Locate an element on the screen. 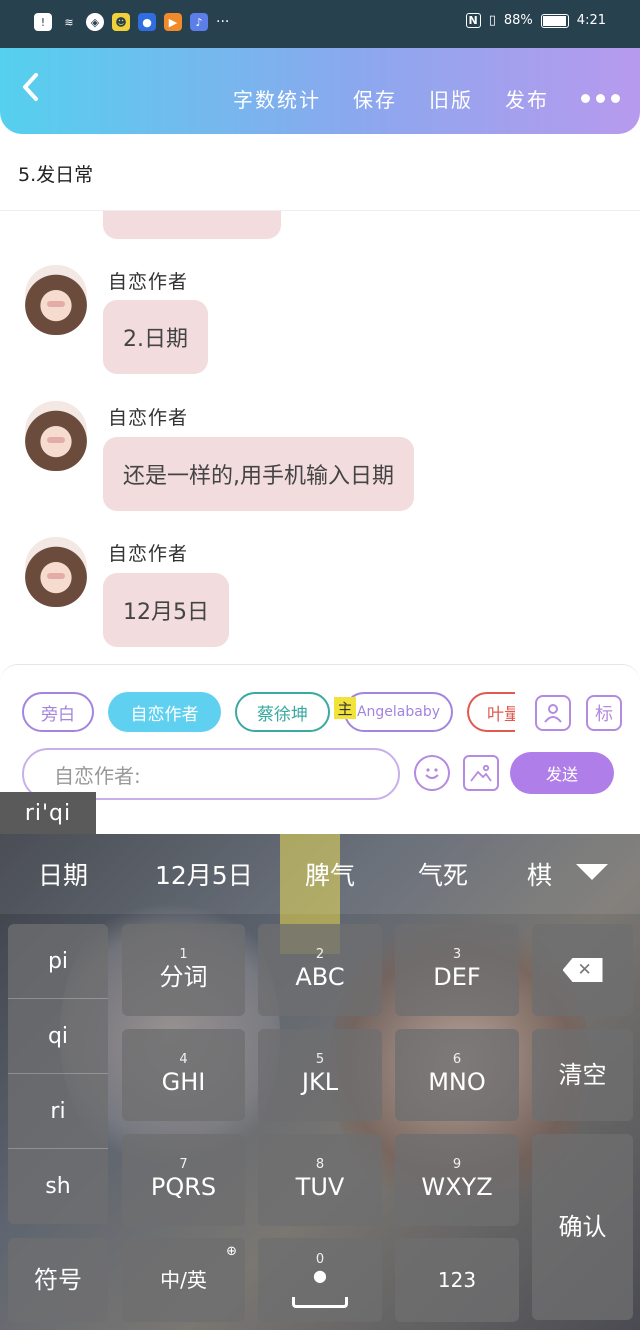  pinyin-list: pi qi ri sh is located at coordinates (58, 1074).